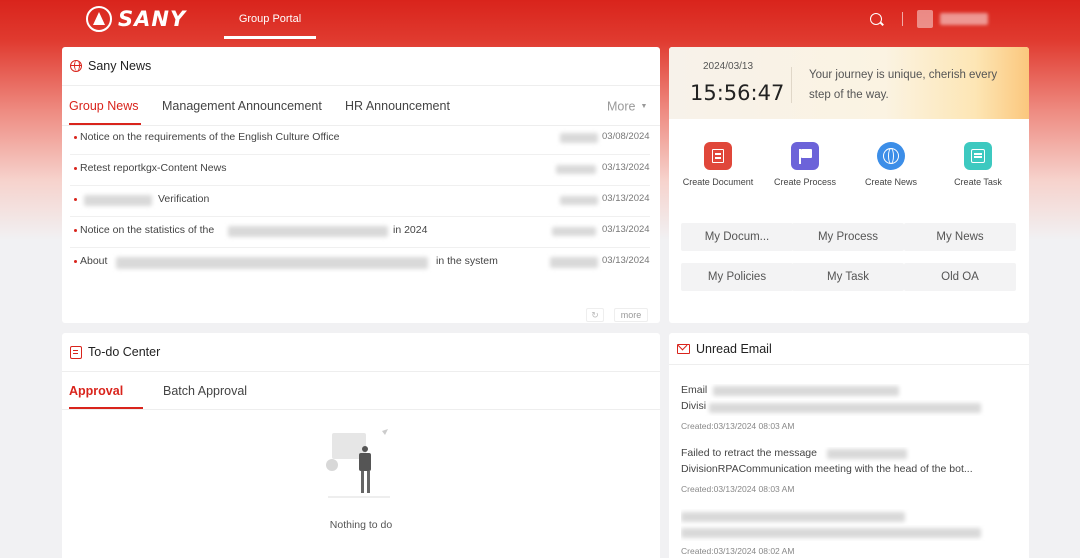 Image resolution: width=1080 pixels, height=558 pixels. What do you see at coordinates (694, 406) in the screenshot?
I see `email-sender: Divisi` at bounding box center [694, 406].